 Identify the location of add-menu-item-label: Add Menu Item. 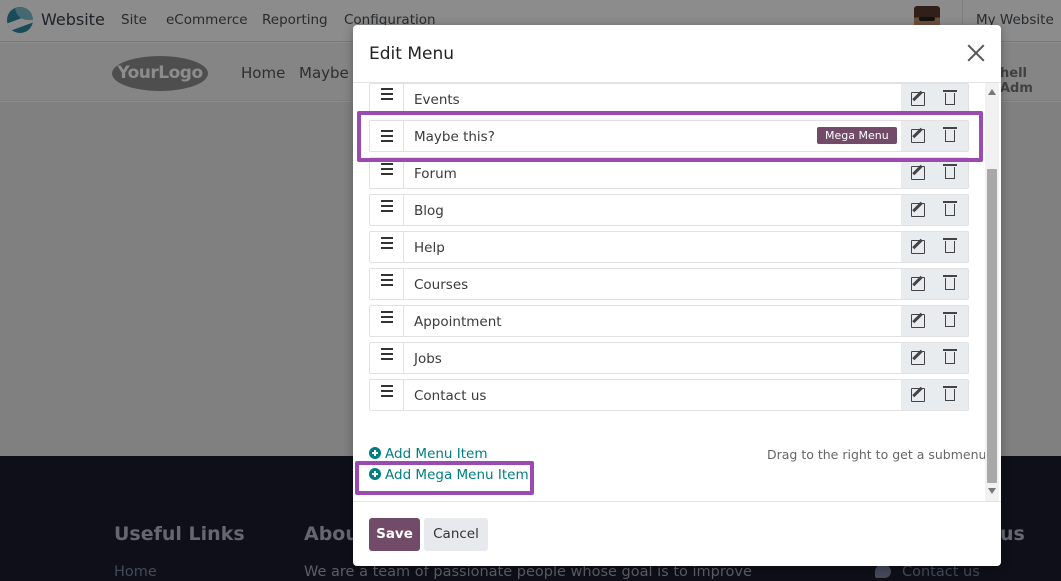
(436, 454).